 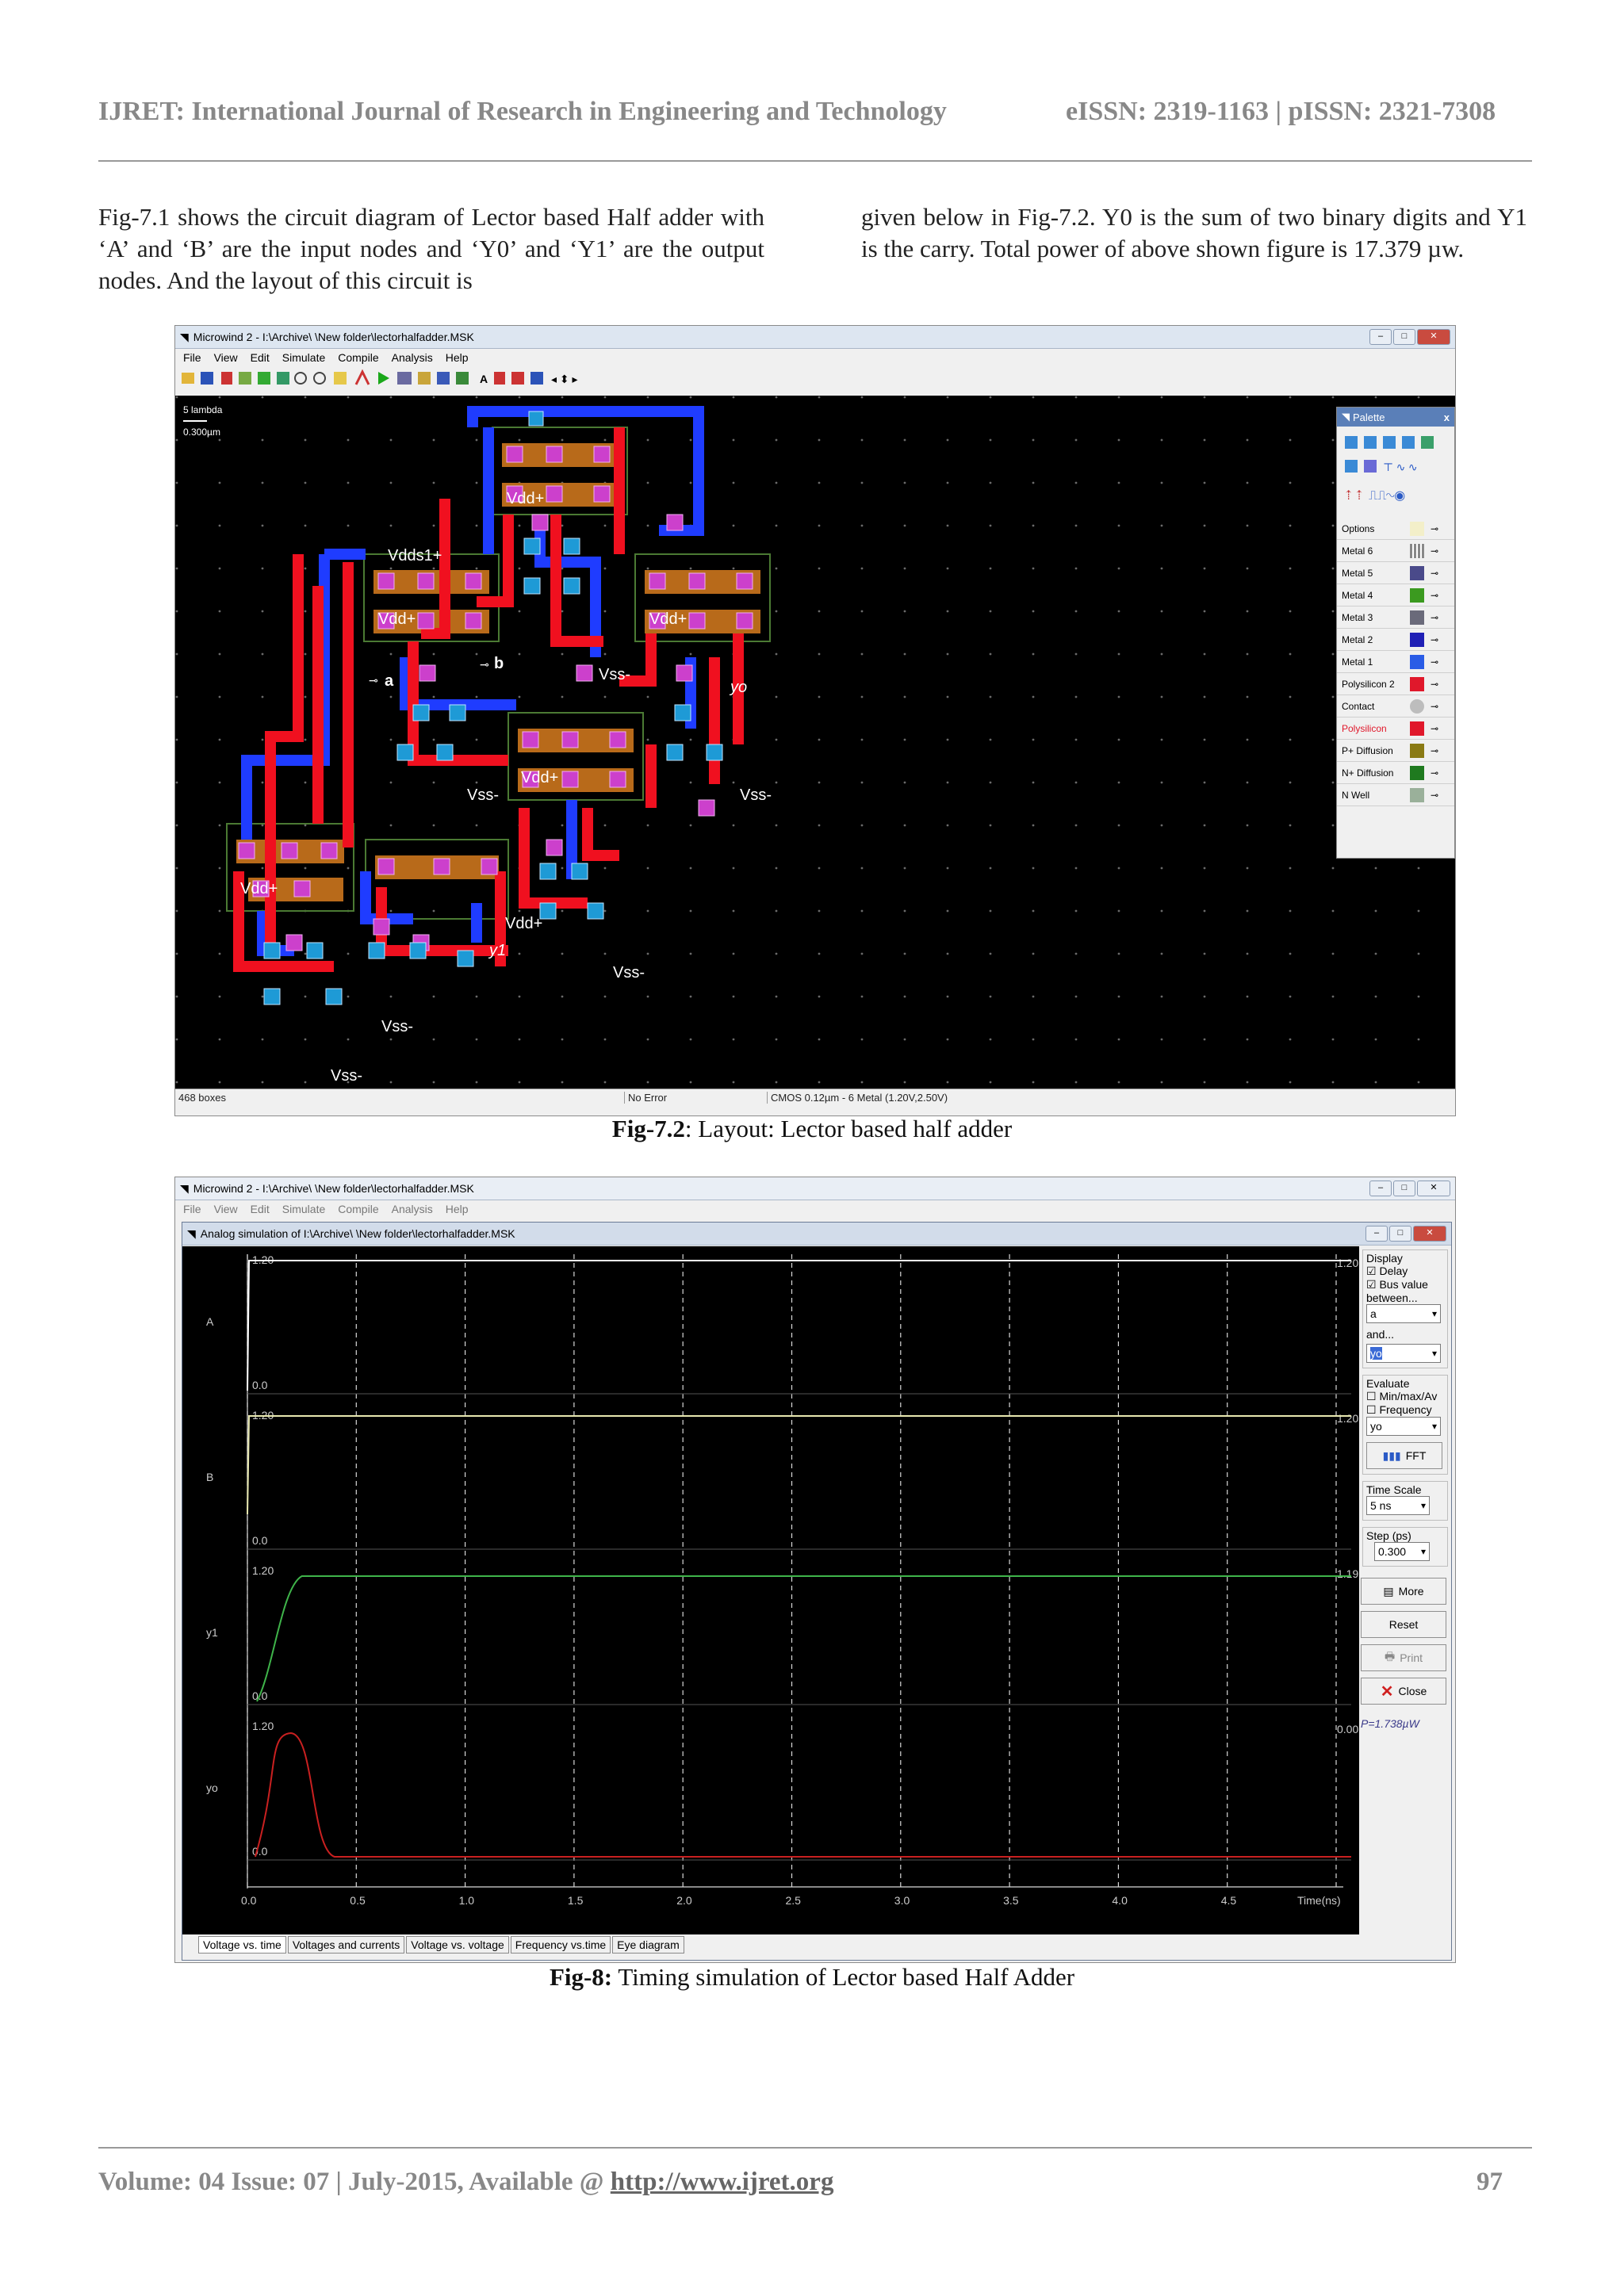 What do you see at coordinates (1395, 795) in the screenshot?
I see `layer-n-well: N Well ⊸` at bounding box center [1395, 795].